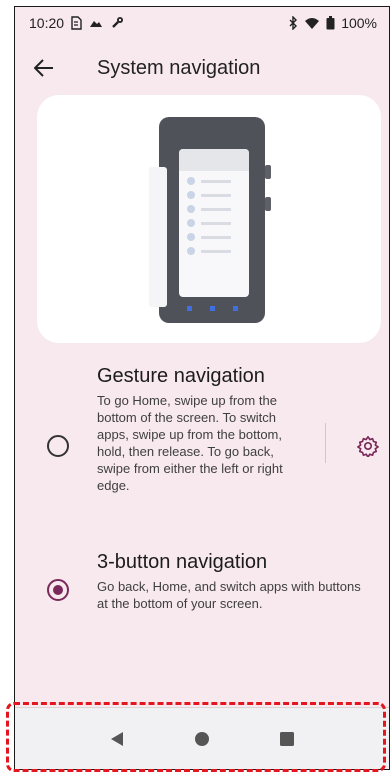  What do you see at coordinates (96, 23) in the screenshot?
I see `cloud-icon` at bounding box center [96, 23].